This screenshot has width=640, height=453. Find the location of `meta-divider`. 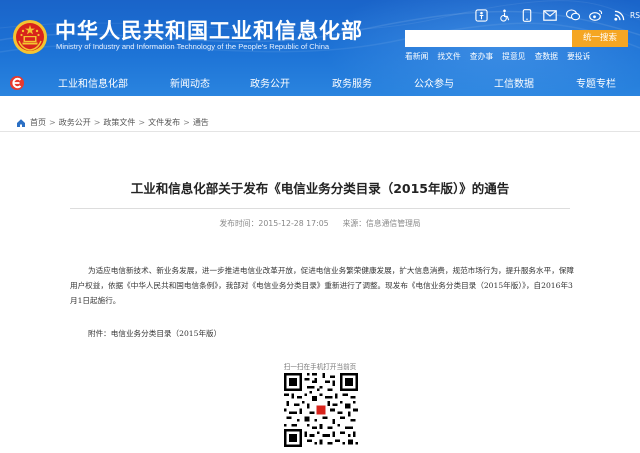

meta-divider is located at coordinates (320, 208).